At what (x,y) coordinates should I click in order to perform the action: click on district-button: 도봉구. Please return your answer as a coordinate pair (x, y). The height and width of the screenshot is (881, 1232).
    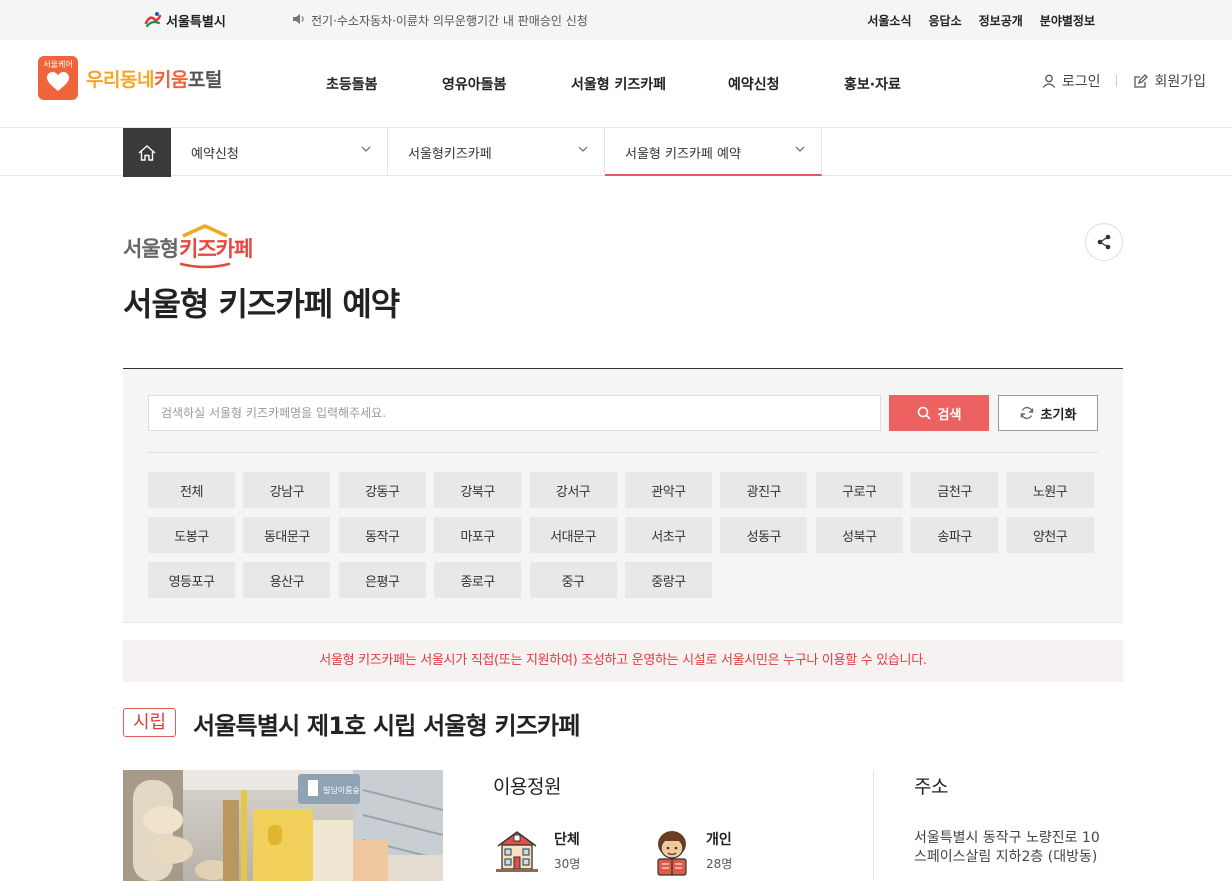
    Looking at the image, I should click on (191, 535).